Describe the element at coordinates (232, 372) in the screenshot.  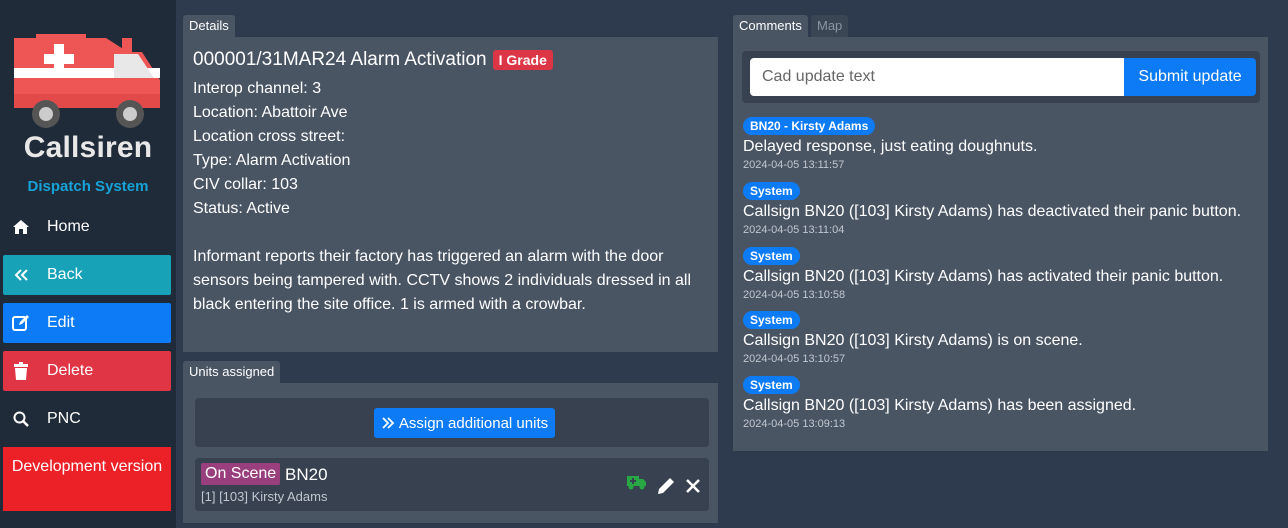
I see `tab-units-assigned: Units assigned` at that location.